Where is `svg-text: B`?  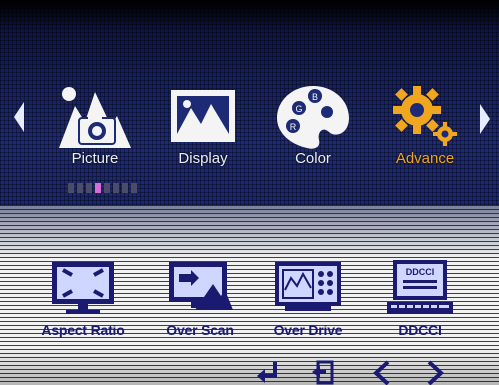 svg-text: B is located at coordinates (315, 97).